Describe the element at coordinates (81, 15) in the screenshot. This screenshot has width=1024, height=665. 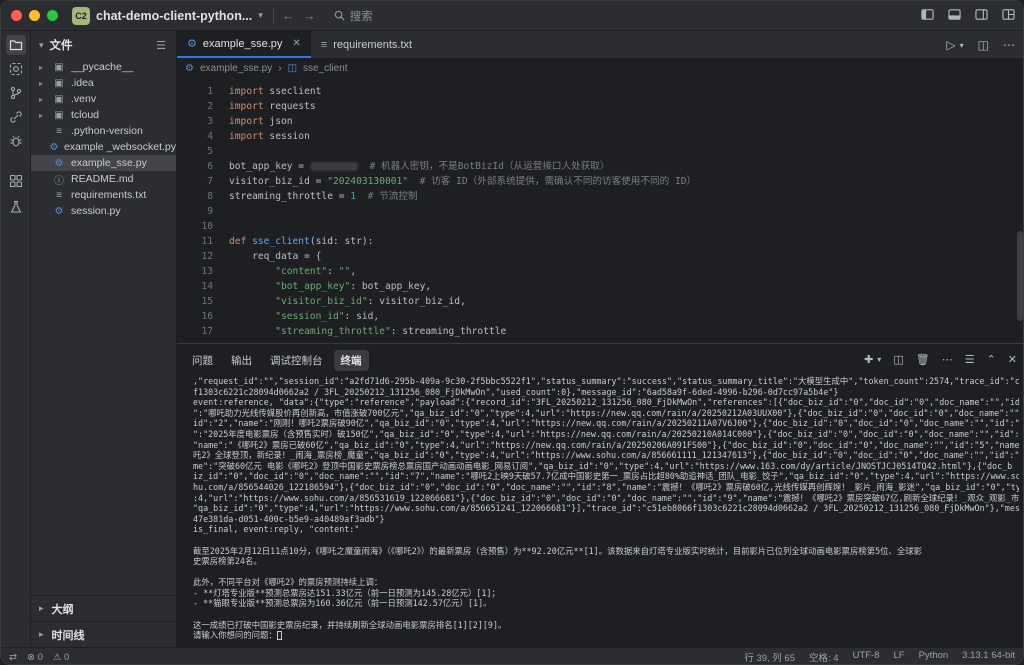
I see `project-badge: C2` at that location.